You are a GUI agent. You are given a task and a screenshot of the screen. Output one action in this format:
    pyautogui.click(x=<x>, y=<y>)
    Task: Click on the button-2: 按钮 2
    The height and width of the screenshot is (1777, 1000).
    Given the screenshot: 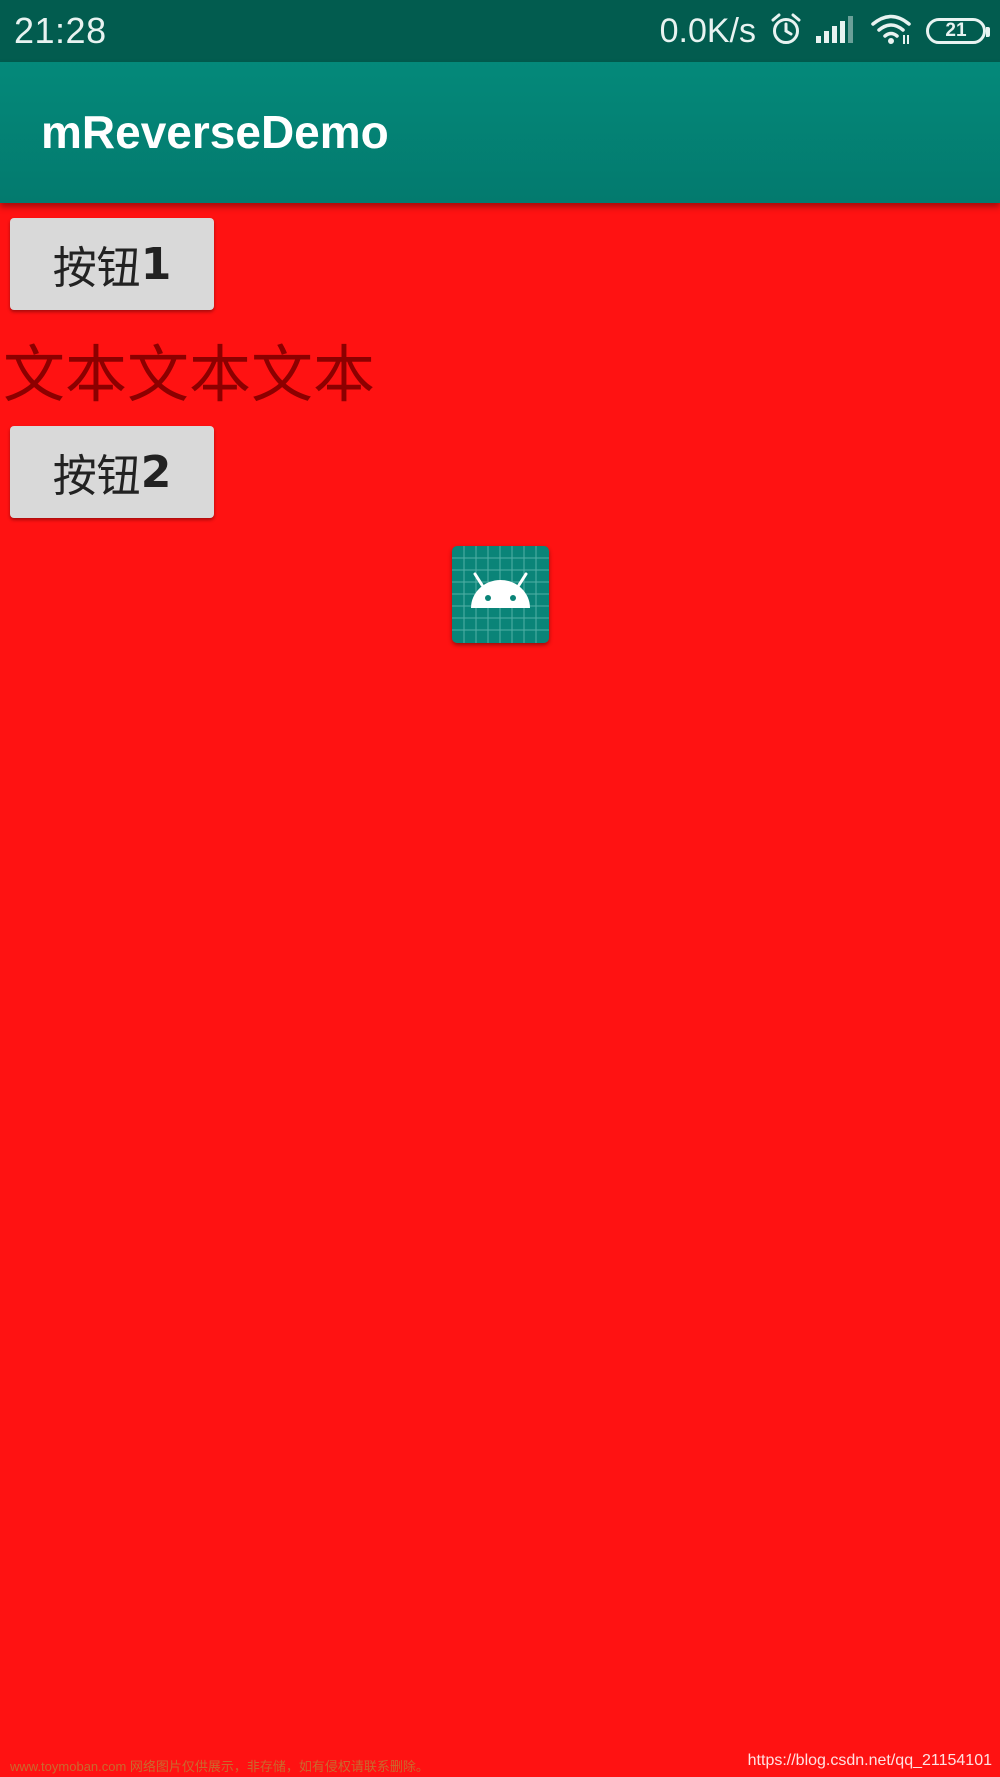 What is the action you would take?
    pyautogui.click(x=112, y=472)
    